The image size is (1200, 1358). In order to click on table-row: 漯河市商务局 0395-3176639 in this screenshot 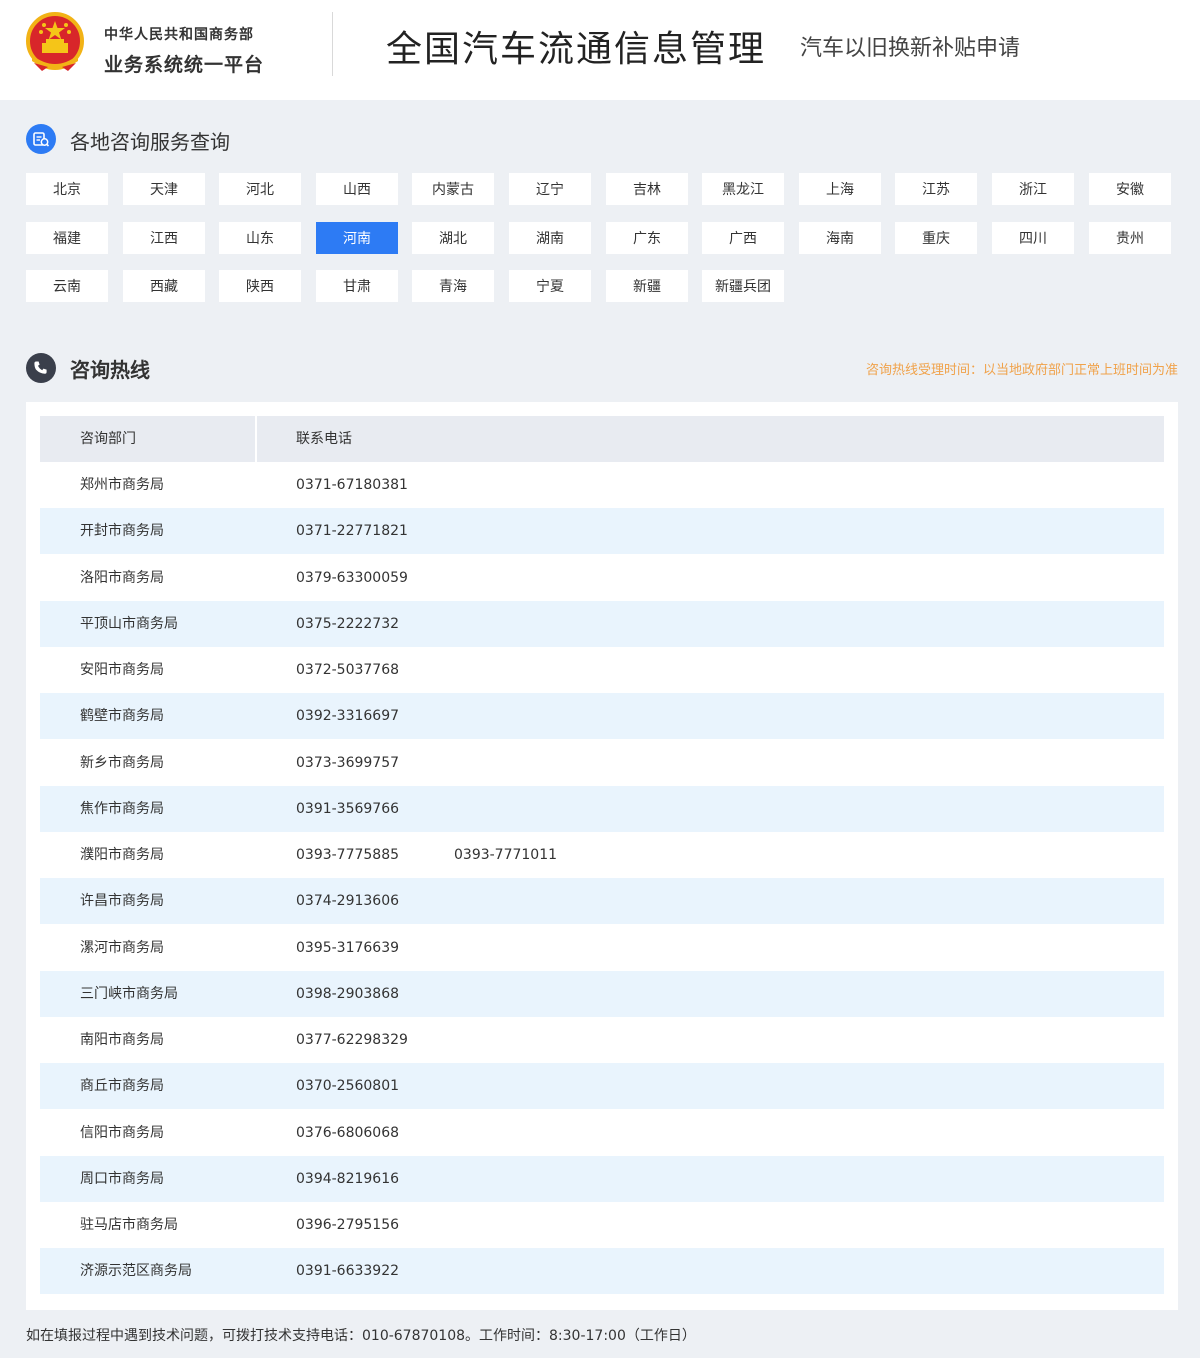, I will do `click(602, 948)`.